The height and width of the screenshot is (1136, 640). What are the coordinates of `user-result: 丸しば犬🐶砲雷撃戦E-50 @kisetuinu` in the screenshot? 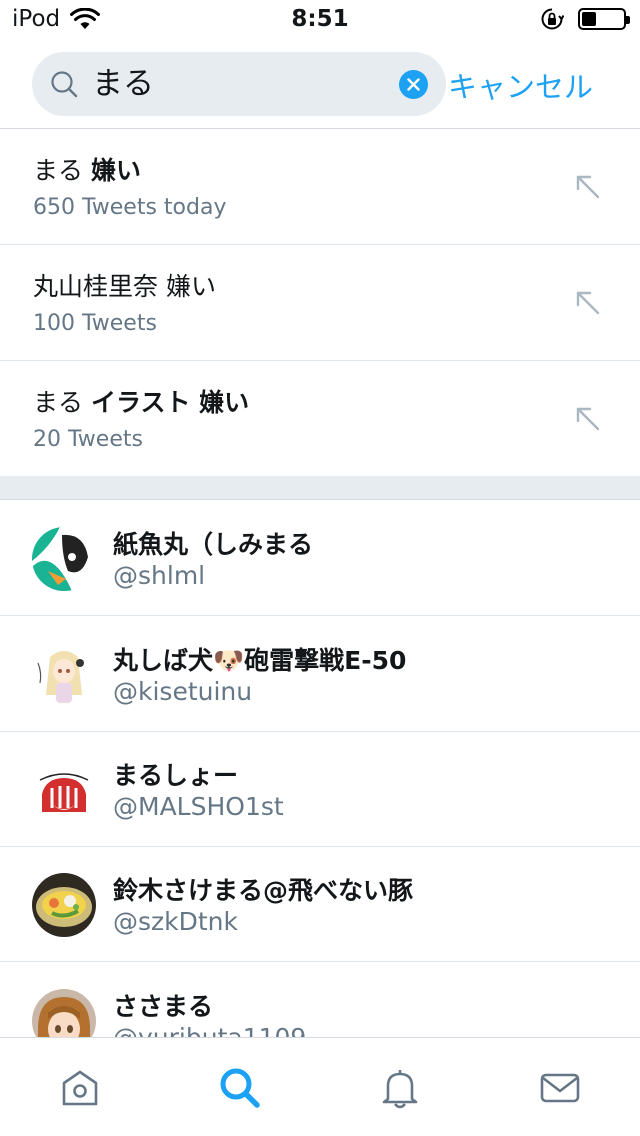 It's located at (320, 674).